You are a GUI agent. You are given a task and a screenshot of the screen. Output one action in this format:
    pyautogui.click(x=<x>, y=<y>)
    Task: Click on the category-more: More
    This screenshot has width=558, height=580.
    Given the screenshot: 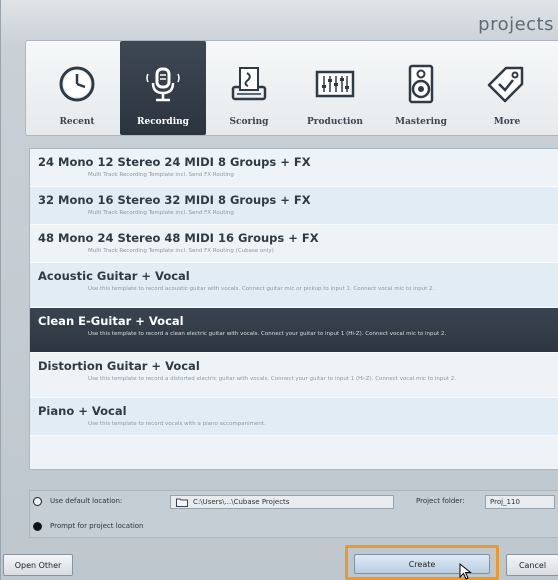 What is the action you would take?
    pyautogui.click(x=507, y=88)
    